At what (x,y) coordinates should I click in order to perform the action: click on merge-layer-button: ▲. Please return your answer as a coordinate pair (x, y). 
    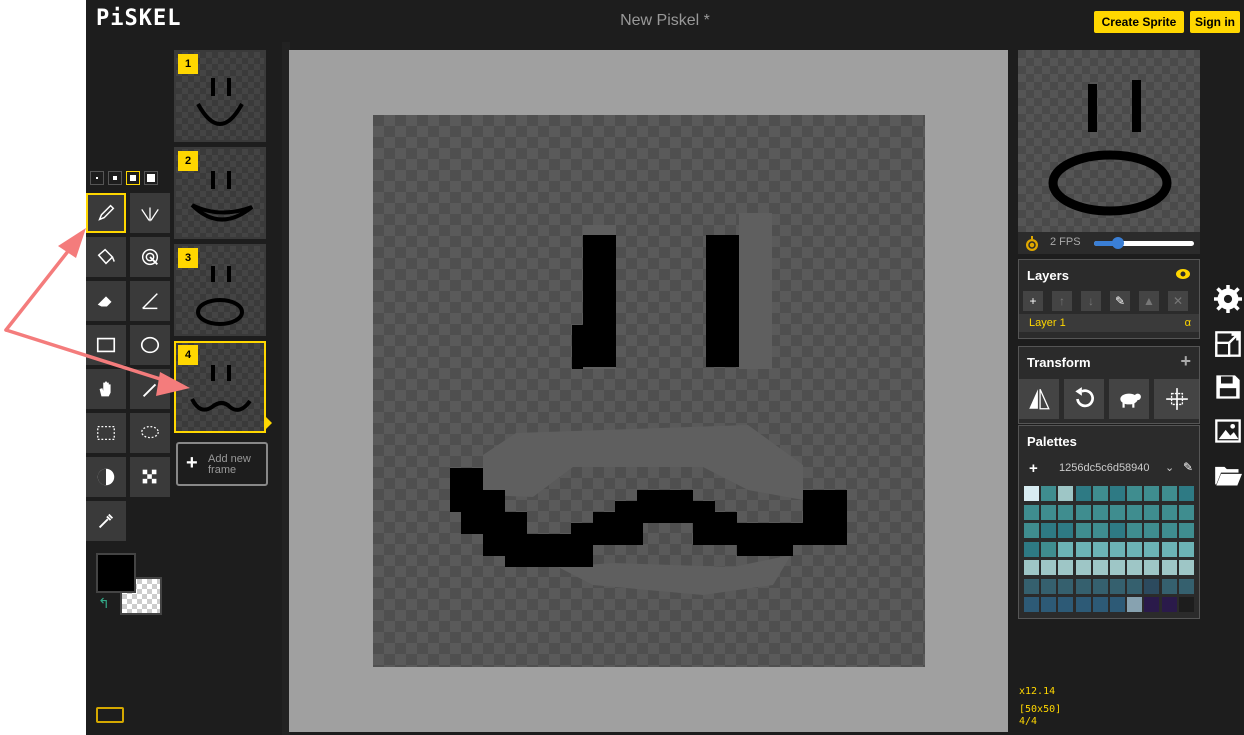
    Looking at the image, I should click on (1149, 301).